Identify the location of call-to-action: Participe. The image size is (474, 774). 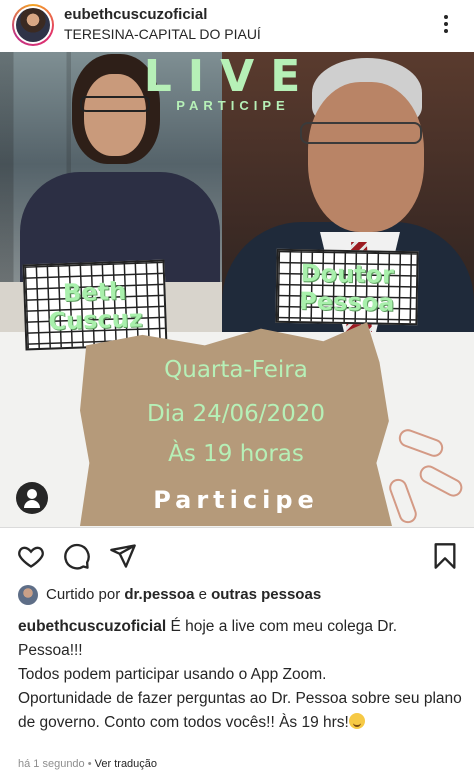
(236, 500).